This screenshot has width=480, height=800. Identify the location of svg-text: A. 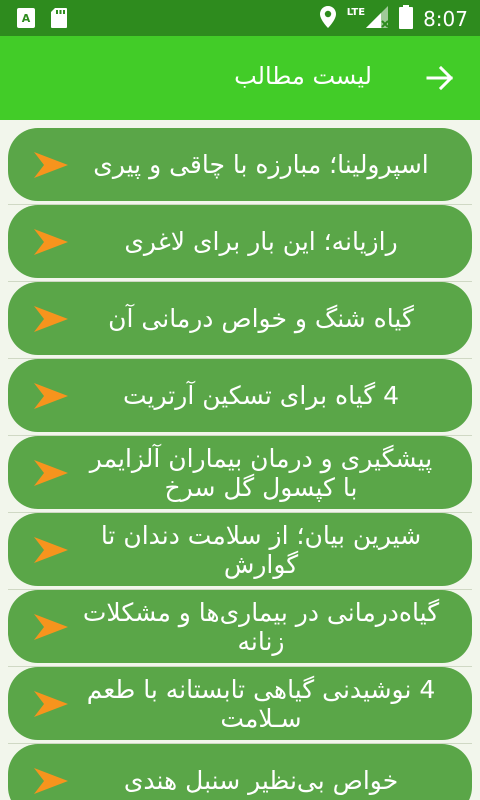
(26, 18).